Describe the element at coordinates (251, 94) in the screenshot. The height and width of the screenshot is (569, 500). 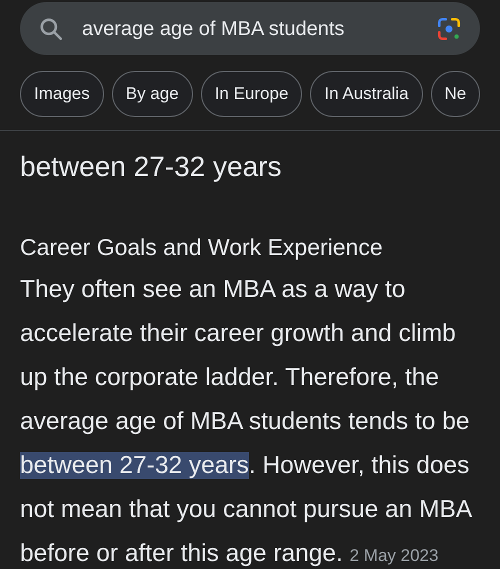
I see `filter-chip: In Europe` at that location.